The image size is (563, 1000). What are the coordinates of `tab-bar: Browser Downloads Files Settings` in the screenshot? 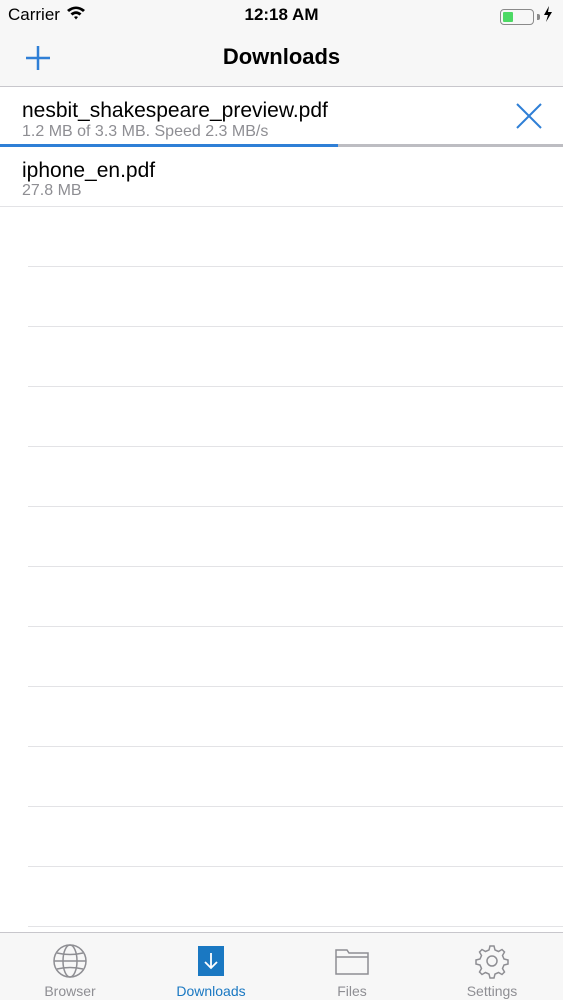 It's located at (281, 966).